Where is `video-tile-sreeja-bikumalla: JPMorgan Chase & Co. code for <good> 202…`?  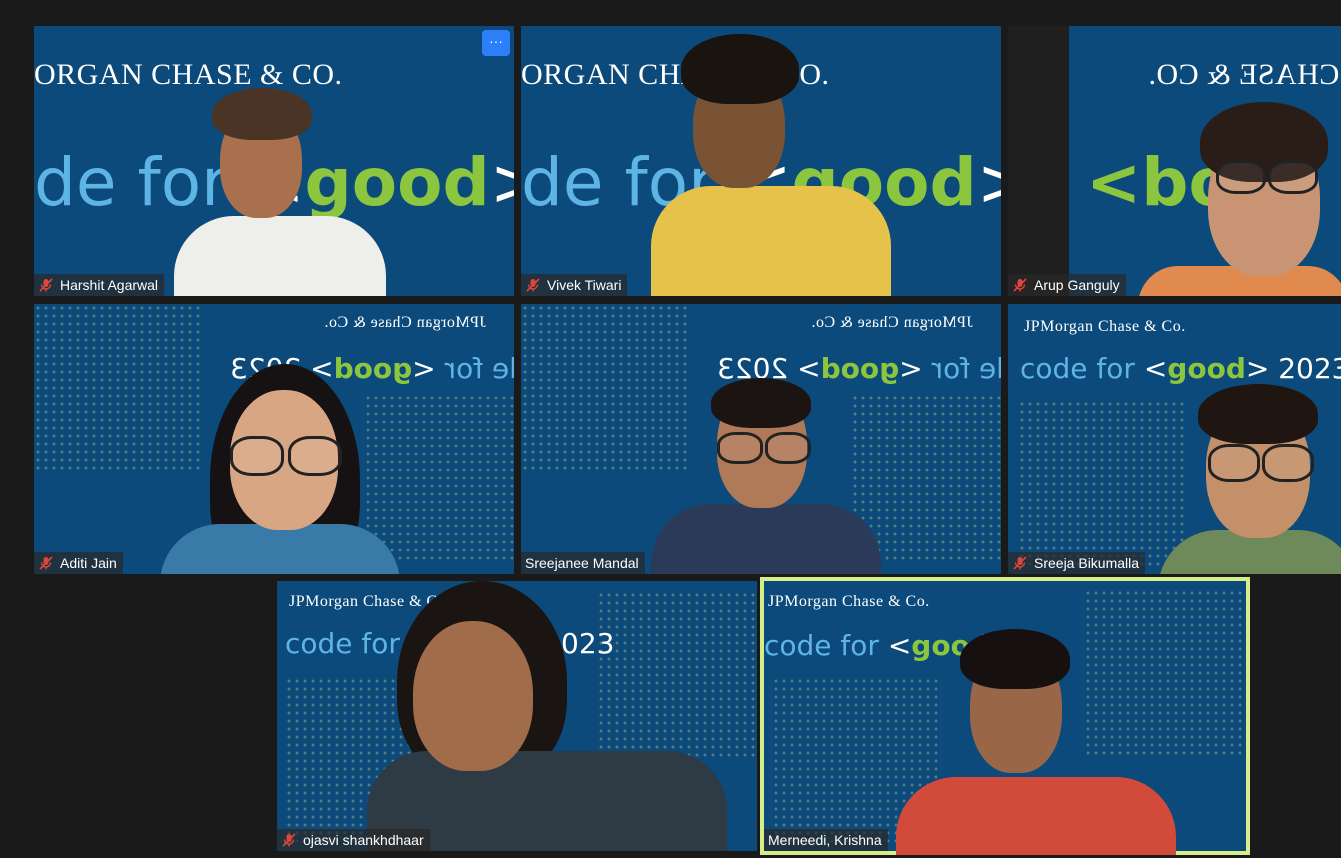 video-tile-sreeja-bikumalla: JPMorgan Chase & Co. code for <good> 202… is located at coordinates (1174, 439).